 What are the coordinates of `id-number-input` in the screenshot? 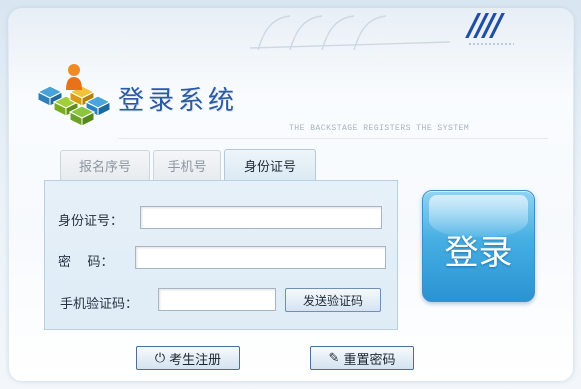 It's located at (261, 217).